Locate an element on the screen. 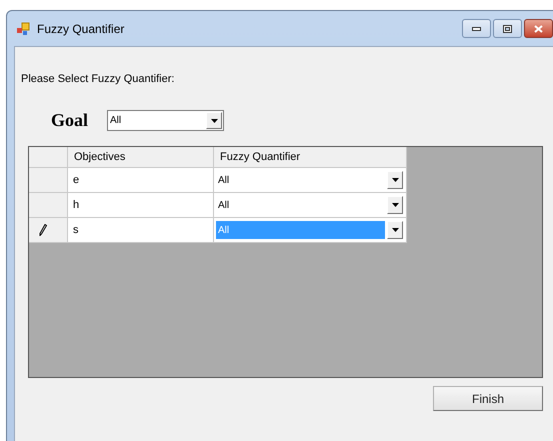 The width and height of the screenshot is (553, 441). row-header-corner is located at coordinates (48, 157).